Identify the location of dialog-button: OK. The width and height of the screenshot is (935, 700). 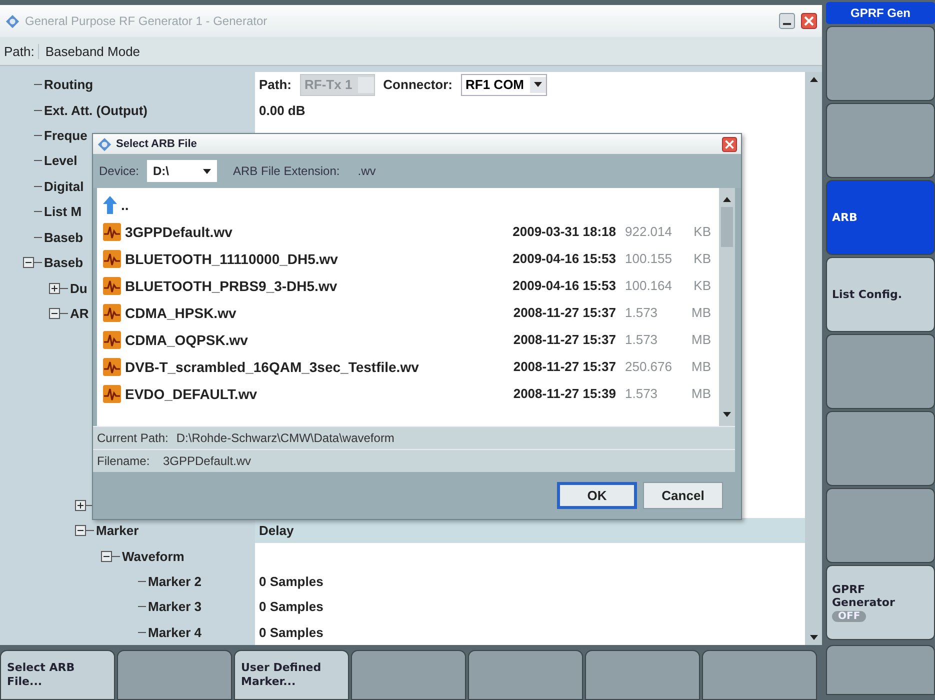
(597, 495).